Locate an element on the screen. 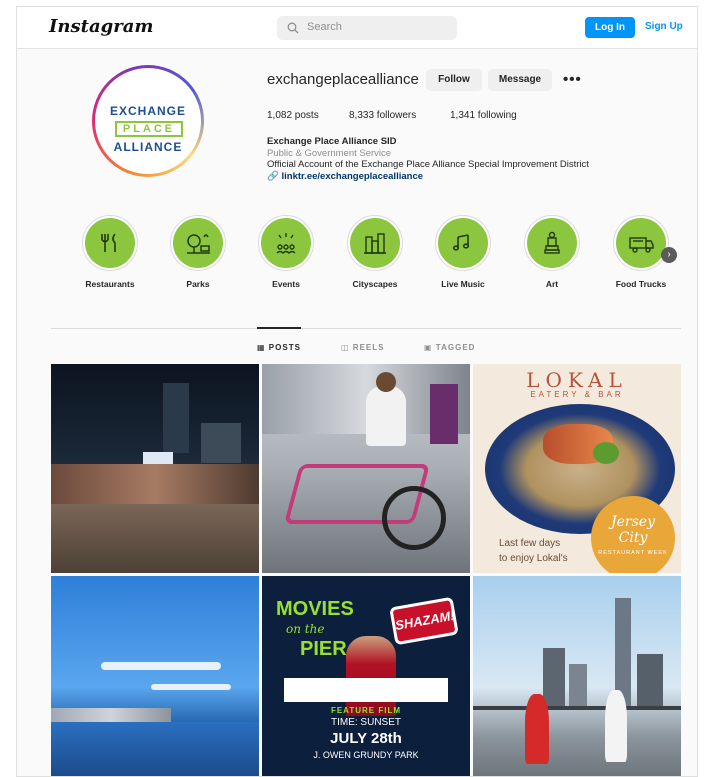  highlight-label: Food Trucks is located at coordinates (641, 284).